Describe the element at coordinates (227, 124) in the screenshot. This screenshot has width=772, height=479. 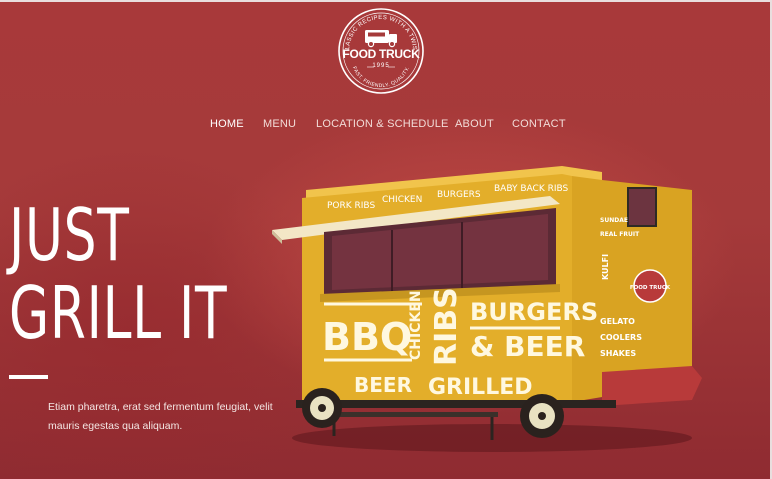
I see `nav-item-home: HOME` at that location.